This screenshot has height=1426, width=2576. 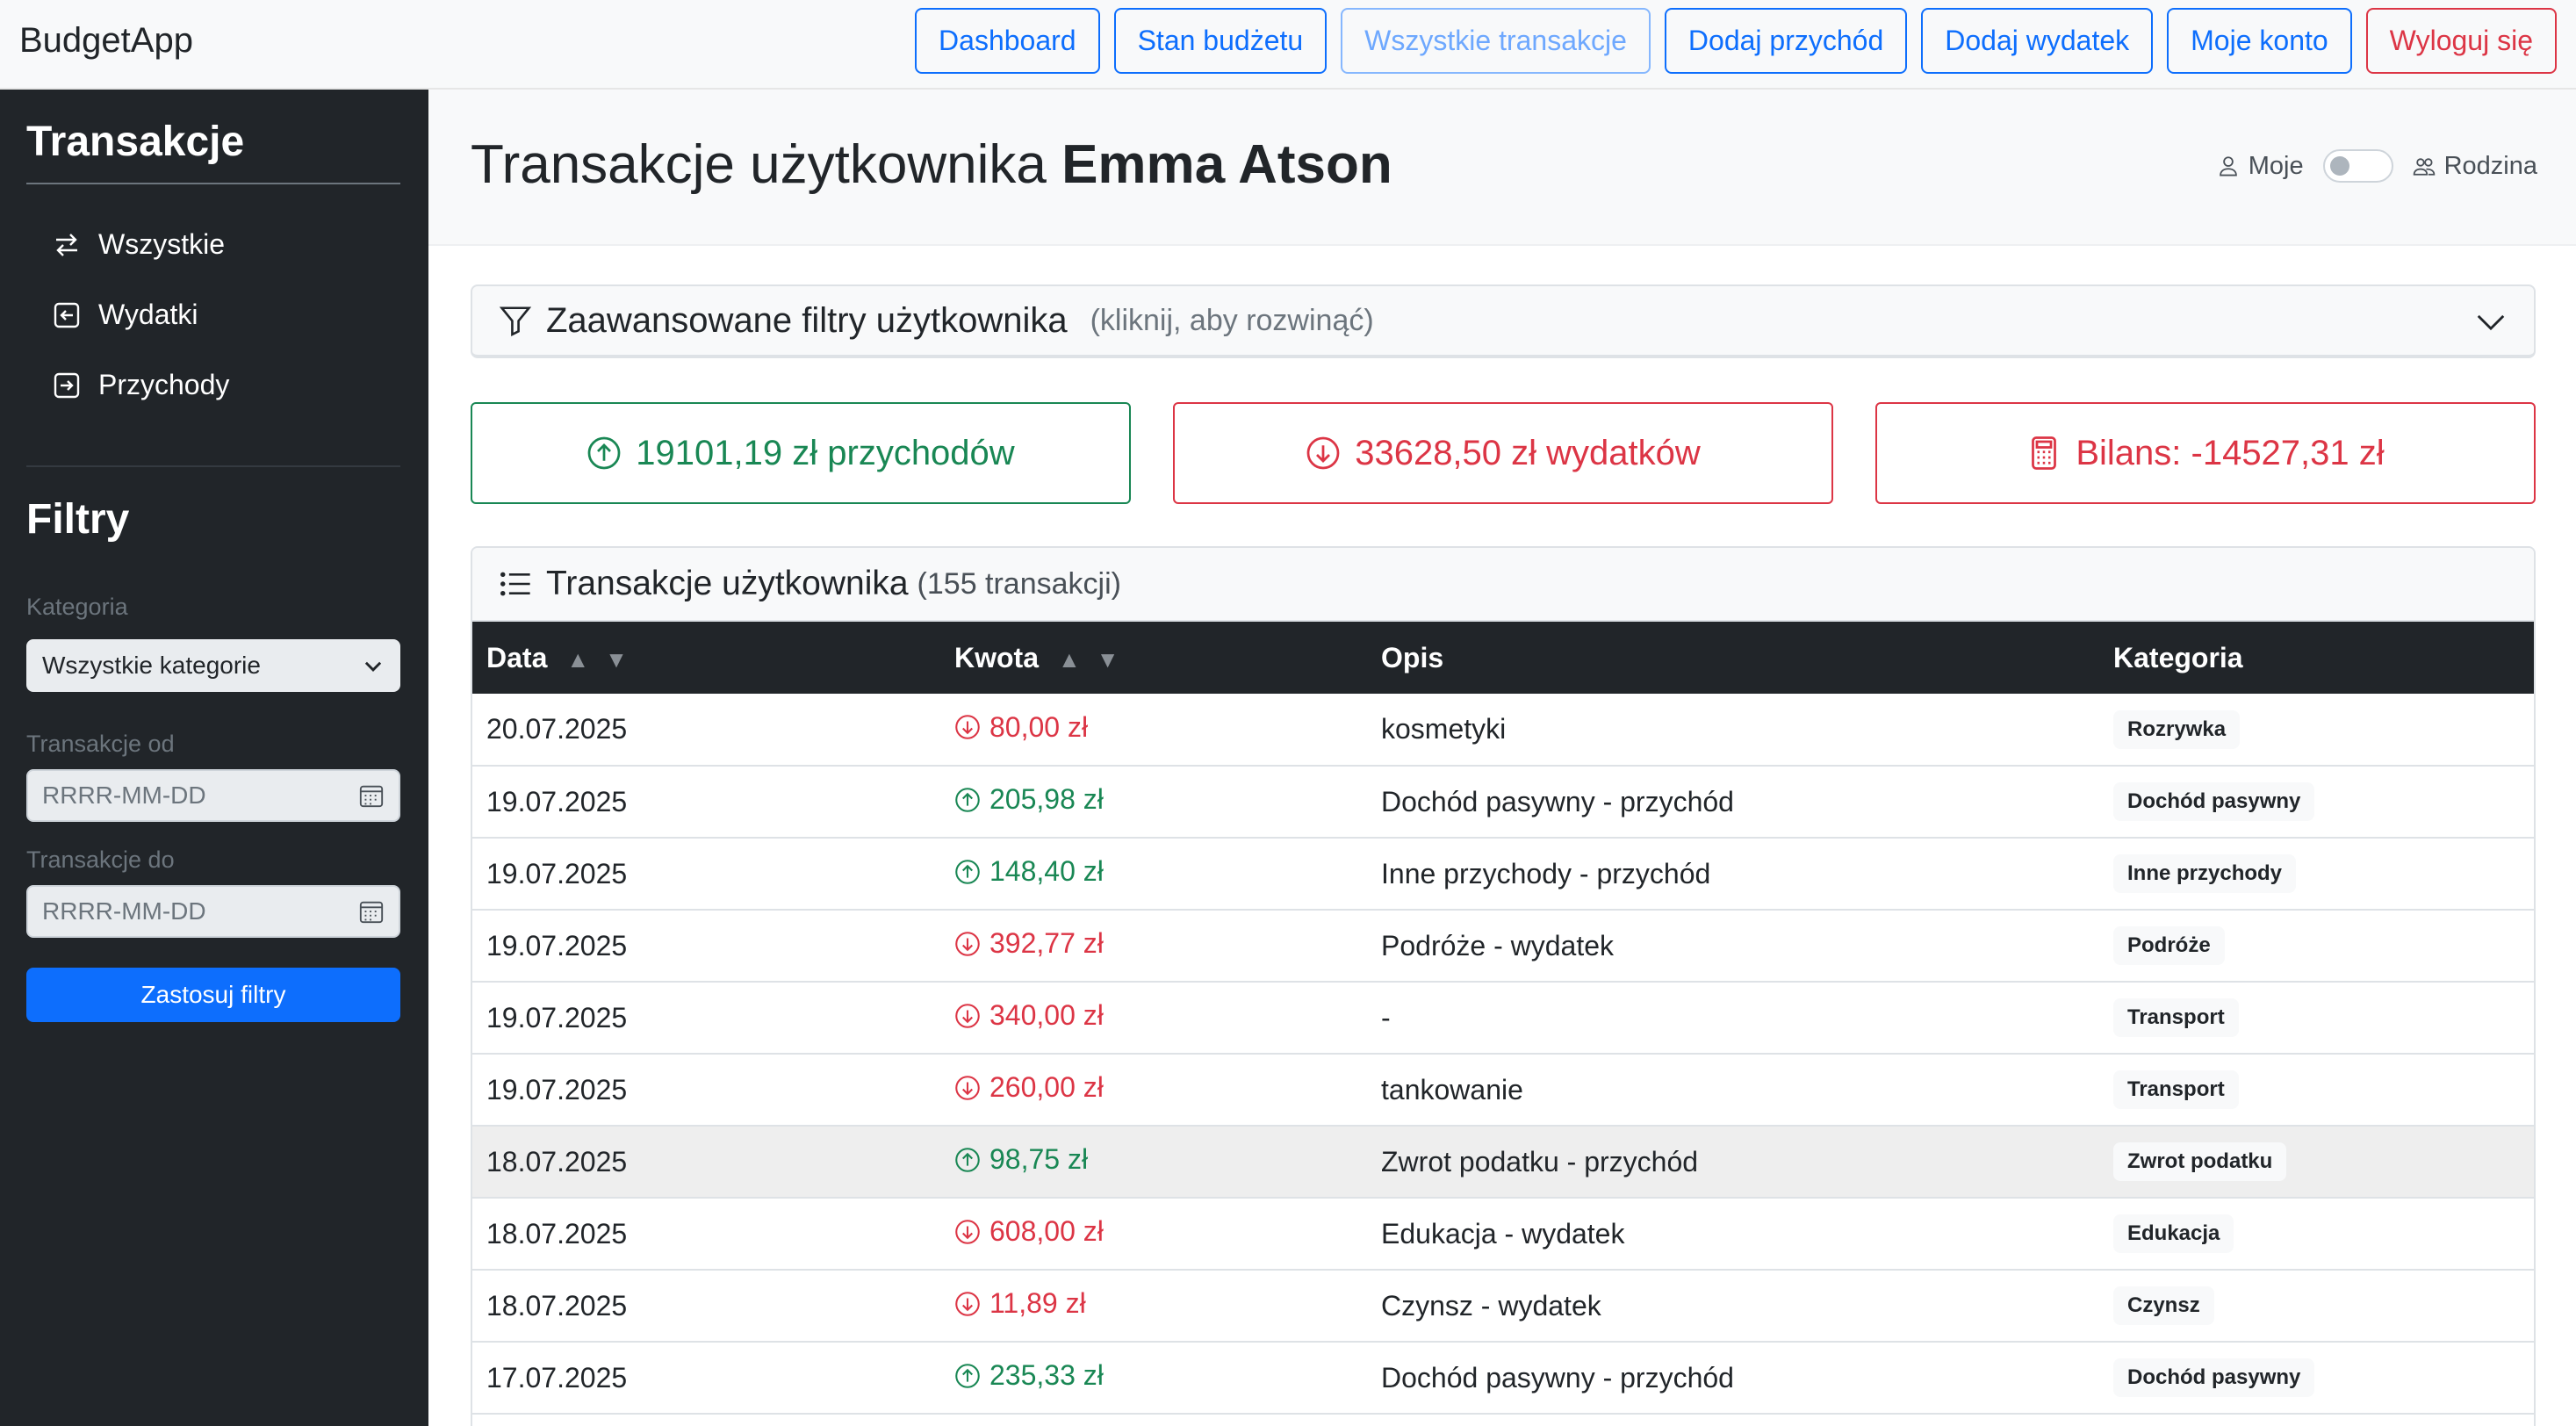 What do you see at coordinates (1496, 41) in the screenshot?
I see `nav-all-transactions-button: Wszystkie transakcje` at bounding box center [1496, 41].